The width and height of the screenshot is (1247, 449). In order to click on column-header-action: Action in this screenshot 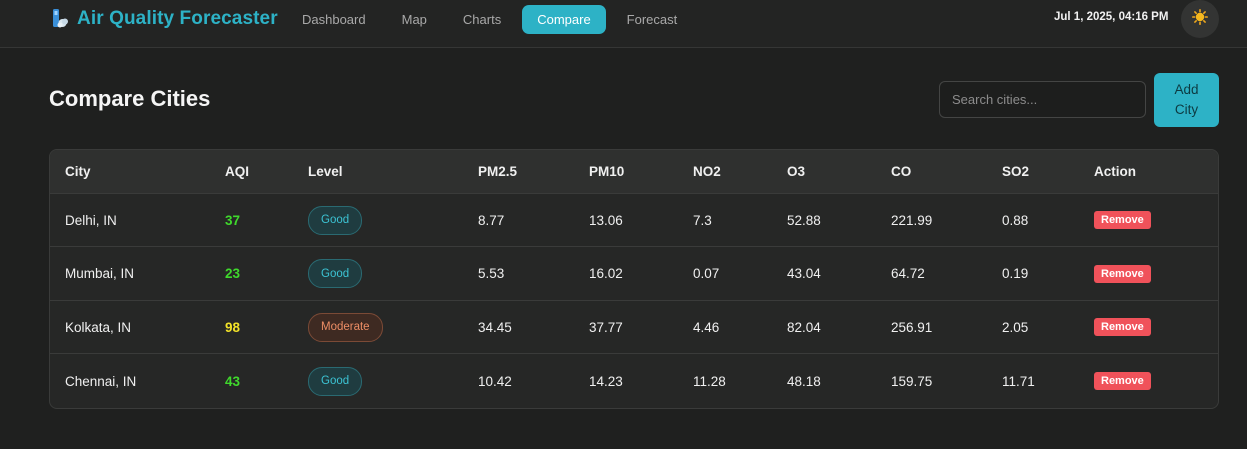, I will do `click(1115, 171)`.